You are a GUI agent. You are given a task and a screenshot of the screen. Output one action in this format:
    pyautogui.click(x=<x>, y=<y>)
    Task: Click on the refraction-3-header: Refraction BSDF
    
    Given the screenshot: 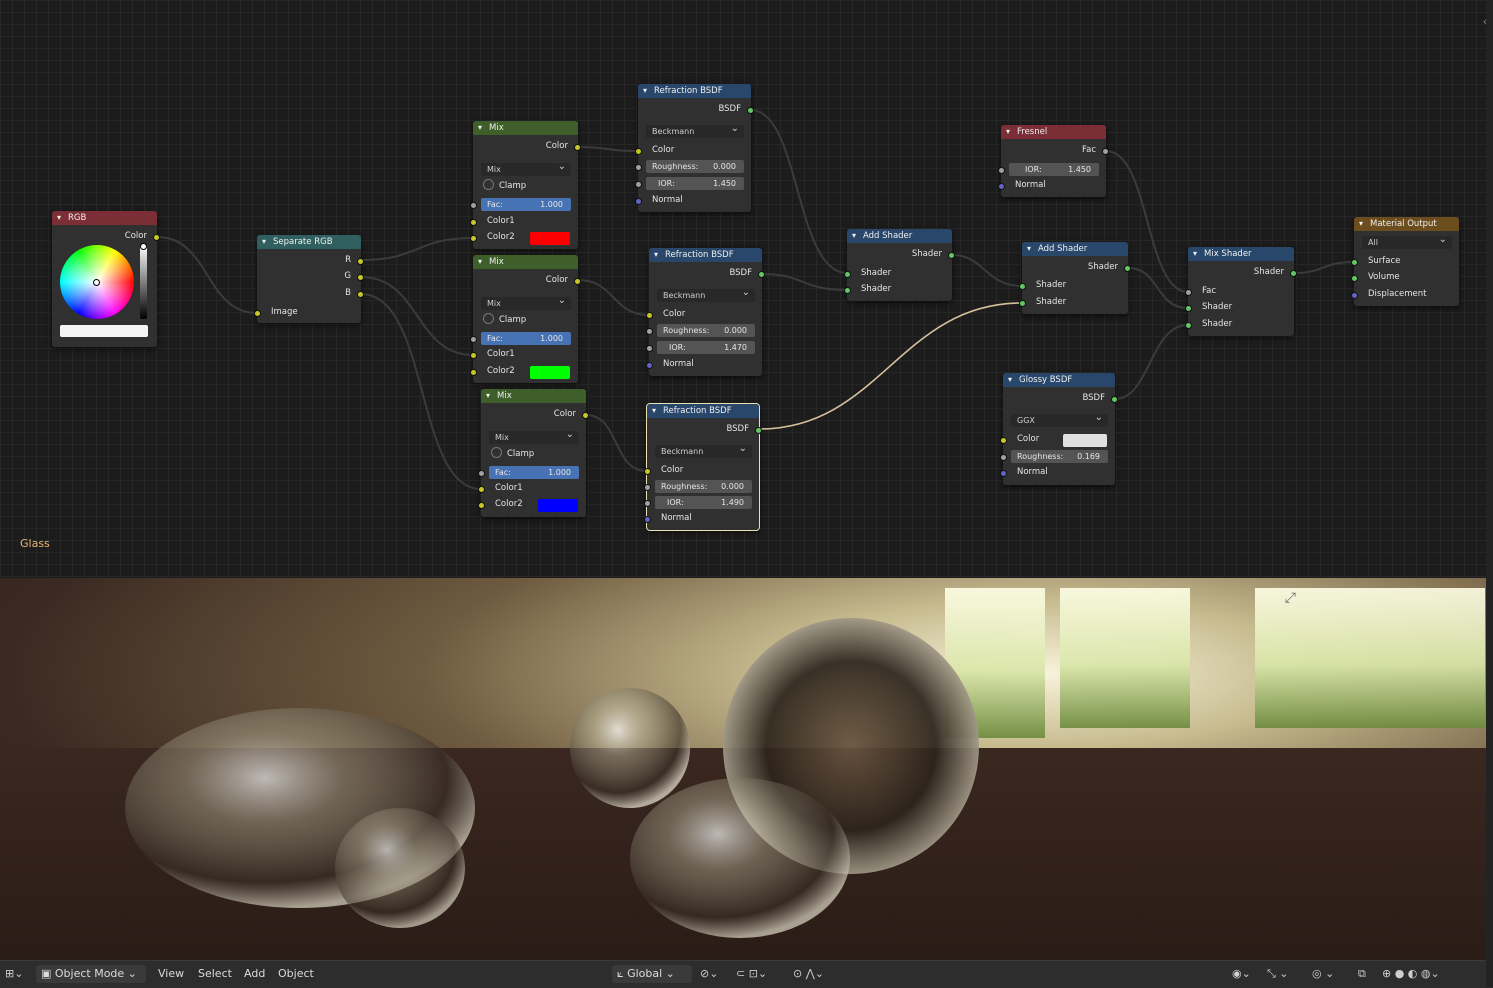 What is the action you would take?
    pyautogui.click(x=703, y=411)
    